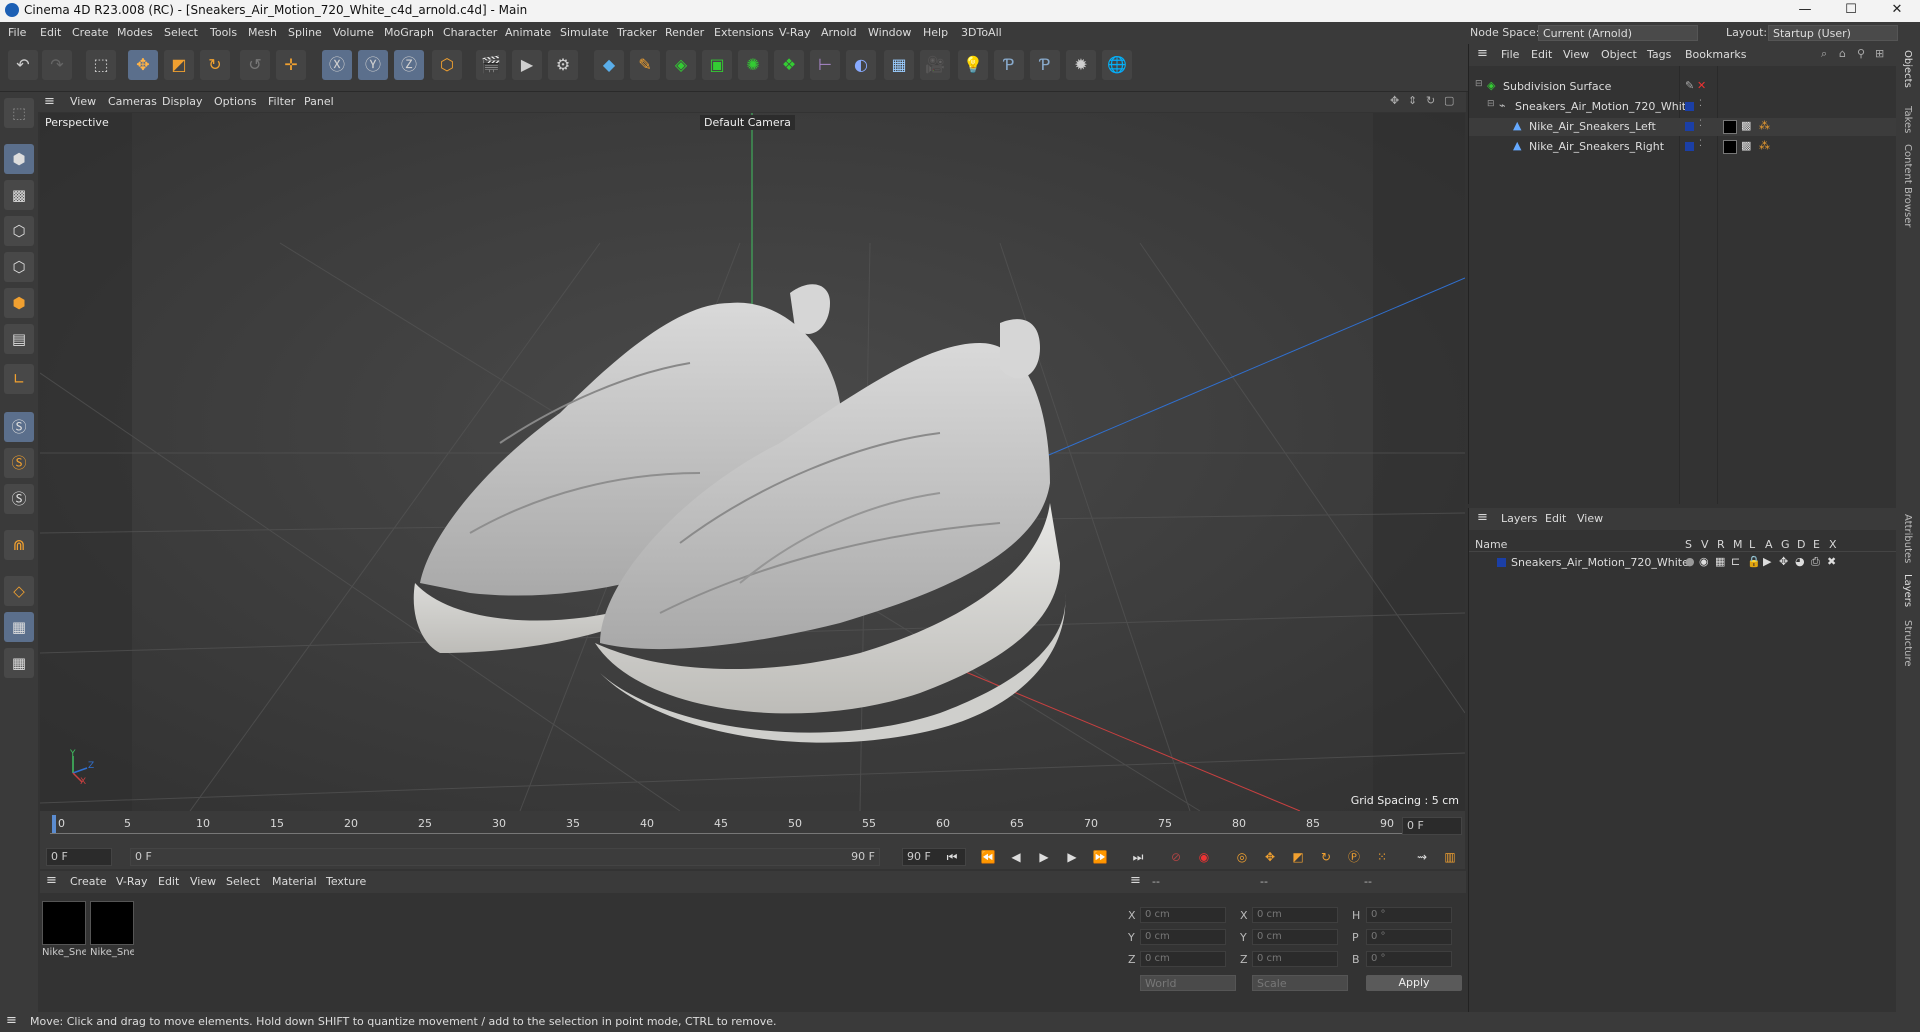  What do you see at coordinates (1081, 65) in the screenshot?
I see `arnold-settings-icon: ✹` at bounding box center [1081, 65].